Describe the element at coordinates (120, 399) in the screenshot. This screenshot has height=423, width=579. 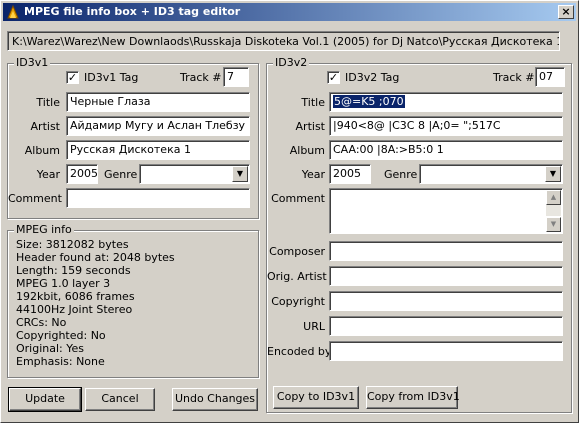
I see `cancel-button: Cancel` at that location.